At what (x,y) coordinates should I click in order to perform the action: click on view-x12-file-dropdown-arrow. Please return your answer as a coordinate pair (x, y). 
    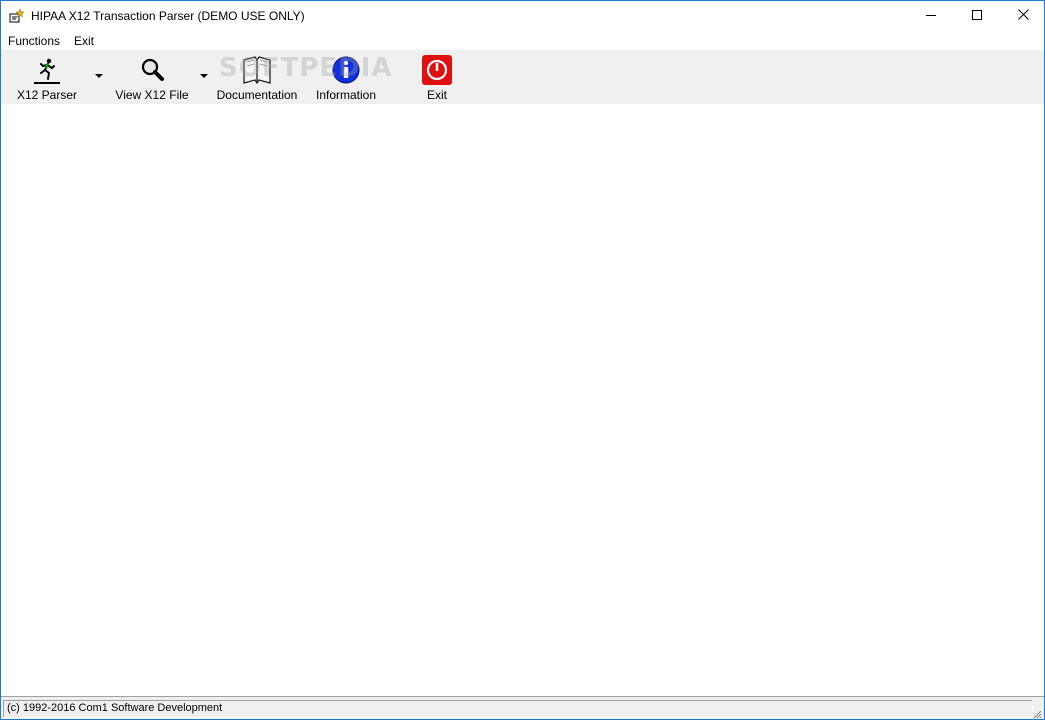
    Looking at the image, I should click on (204, 76).